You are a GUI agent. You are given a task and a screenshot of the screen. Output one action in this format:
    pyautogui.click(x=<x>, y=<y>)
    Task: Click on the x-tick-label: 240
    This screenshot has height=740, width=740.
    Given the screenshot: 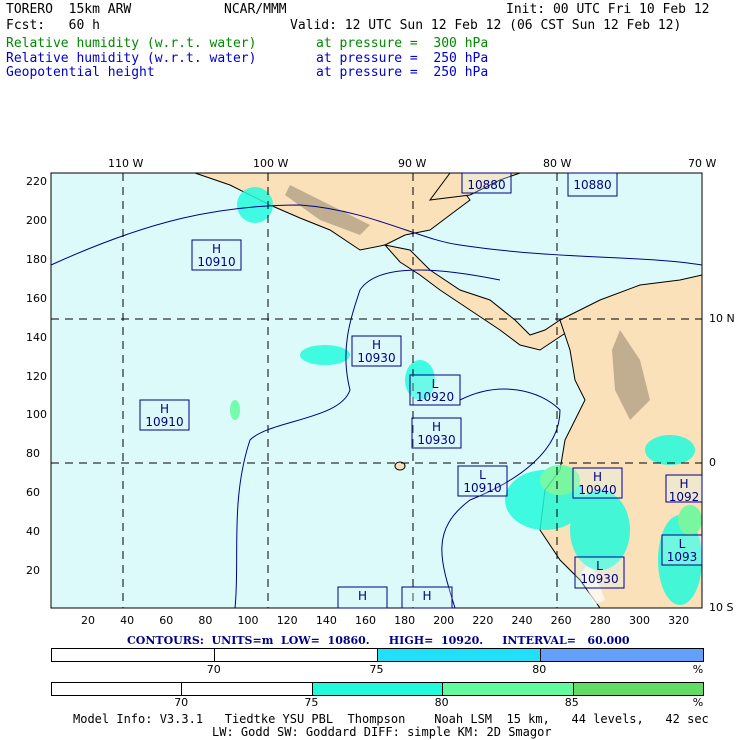 What is the action you would take?
    pyautogui.click(x=522, y=620)
    